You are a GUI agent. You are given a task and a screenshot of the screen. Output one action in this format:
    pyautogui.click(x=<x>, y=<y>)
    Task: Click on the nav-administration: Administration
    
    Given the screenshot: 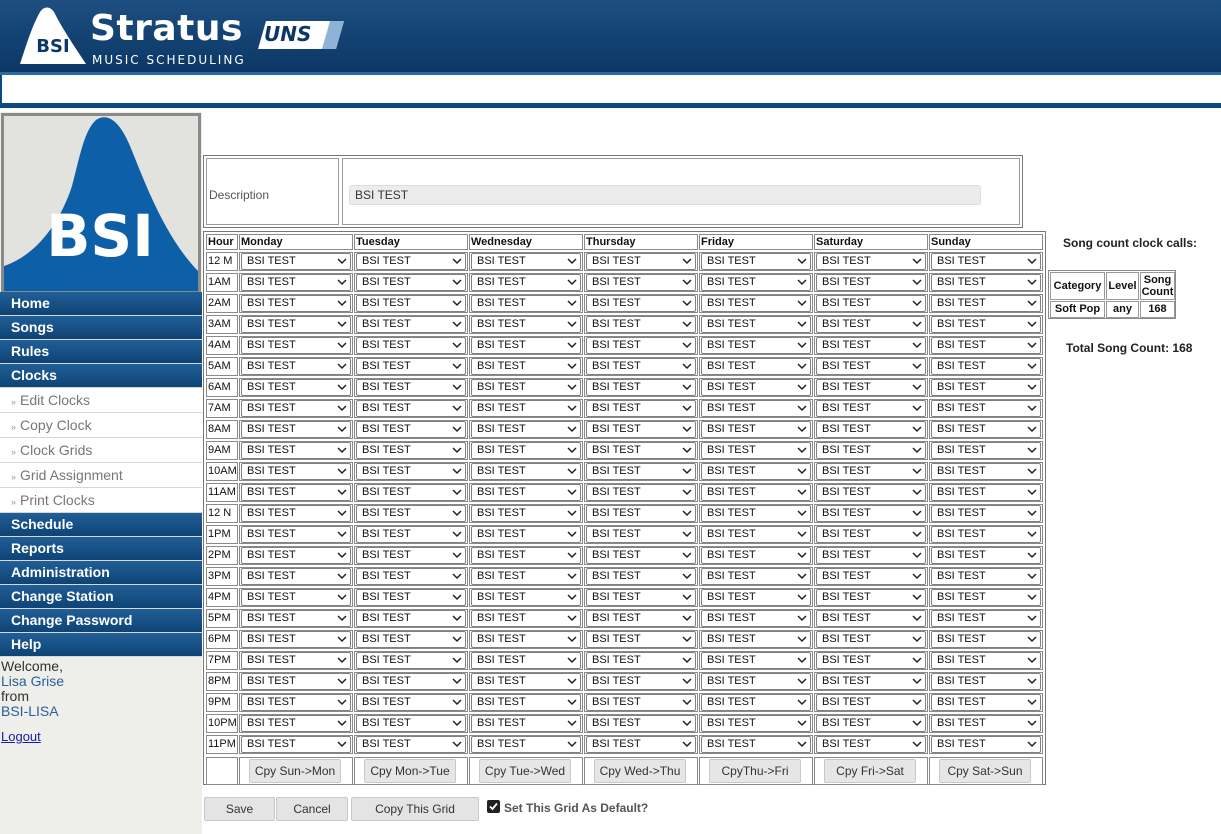 What is the action you would take?
    pyautogui.click(x=101, y=573)
    